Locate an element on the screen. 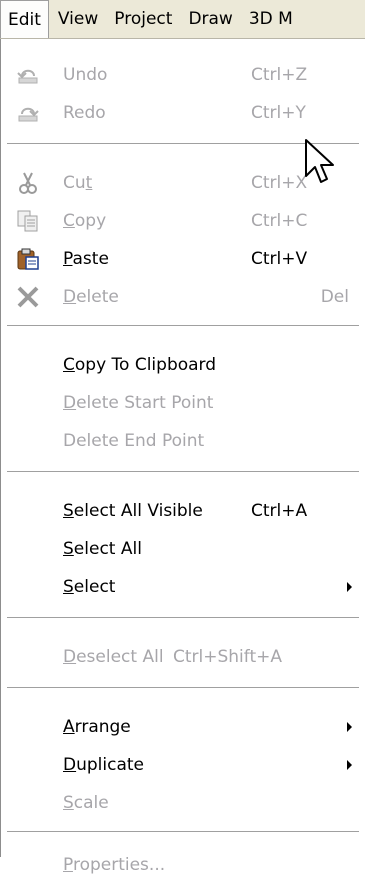 The width and height of the screenshot is (365, 884). shortcut-text: Ctrl+A is located at coordinates (279, 511).